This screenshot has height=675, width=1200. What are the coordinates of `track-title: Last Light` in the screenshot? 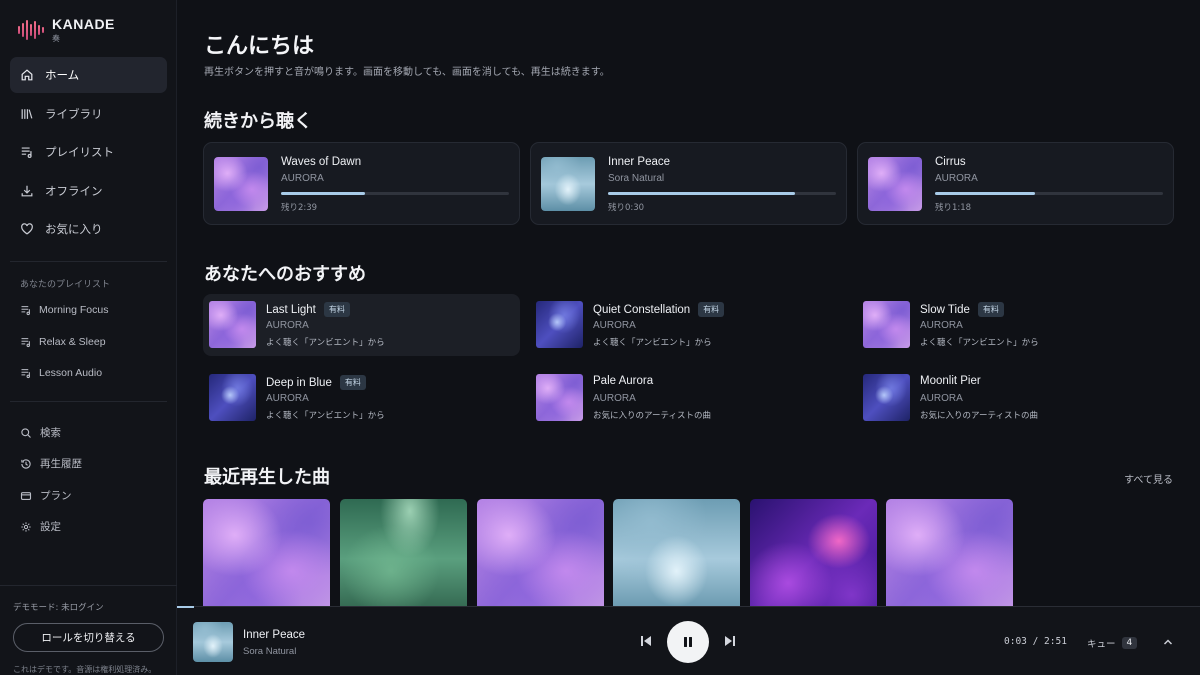 It's located at (291, 309).